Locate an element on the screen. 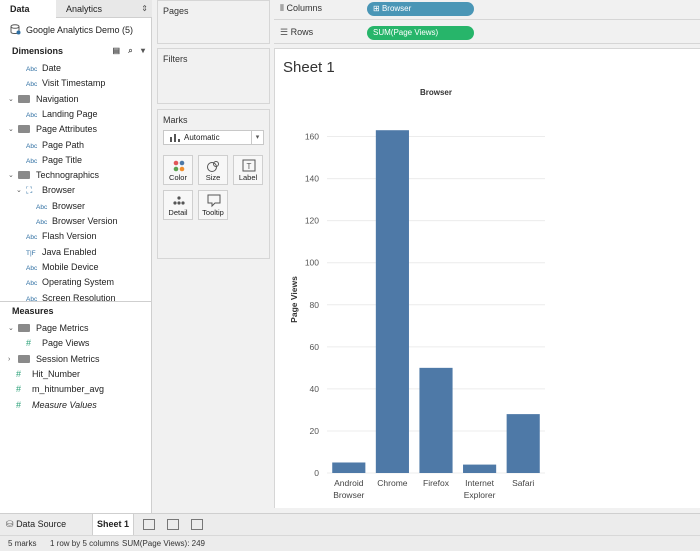 This screenshot has width=700, height=551. new-dashboard-icon is located at coordinates (173, 524).